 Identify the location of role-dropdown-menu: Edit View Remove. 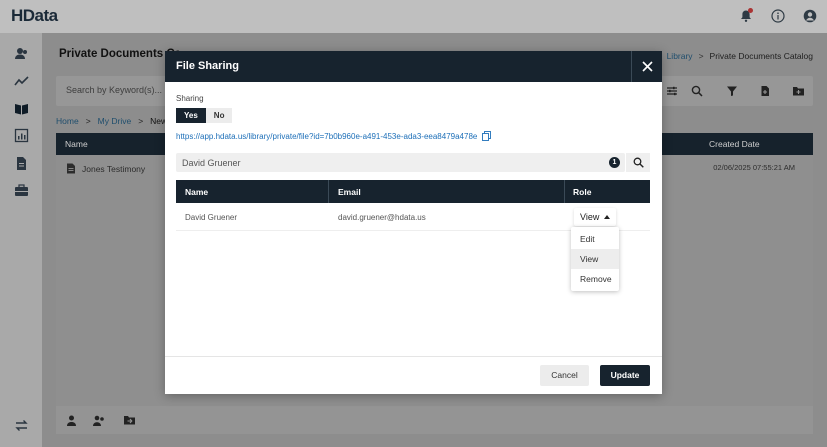
(595, 259).